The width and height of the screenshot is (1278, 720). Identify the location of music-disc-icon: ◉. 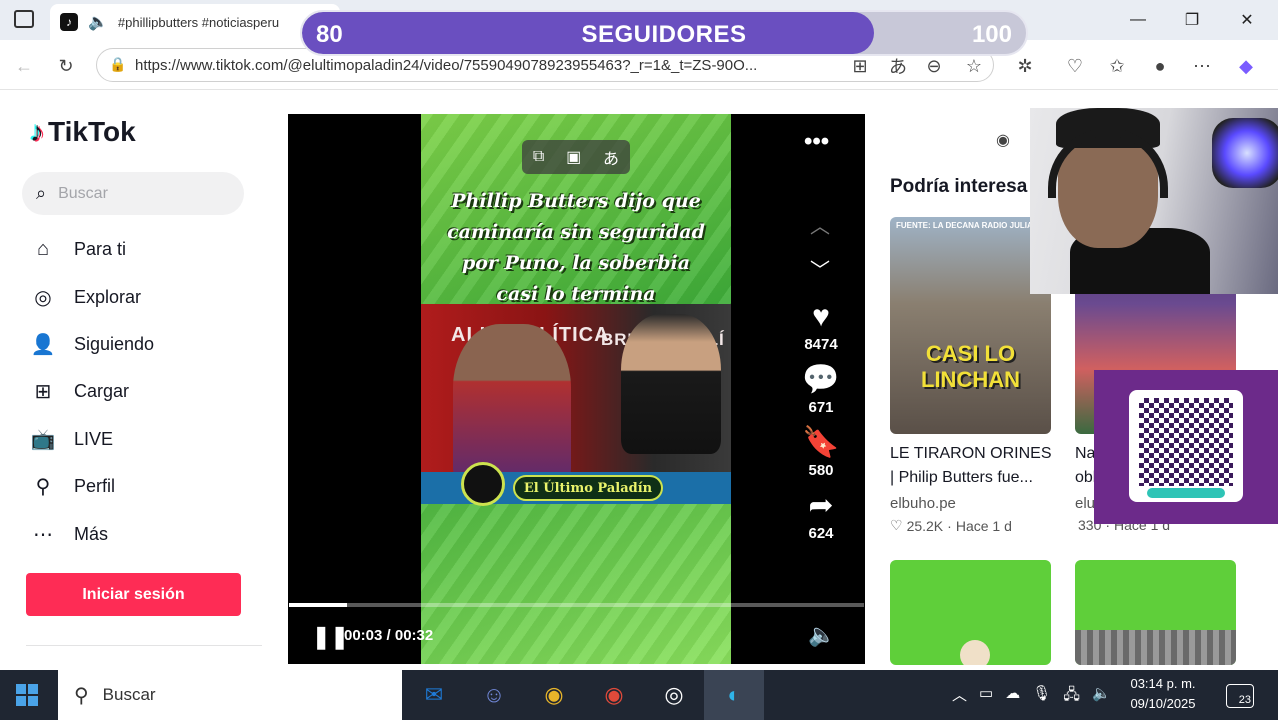
(1006, 140).